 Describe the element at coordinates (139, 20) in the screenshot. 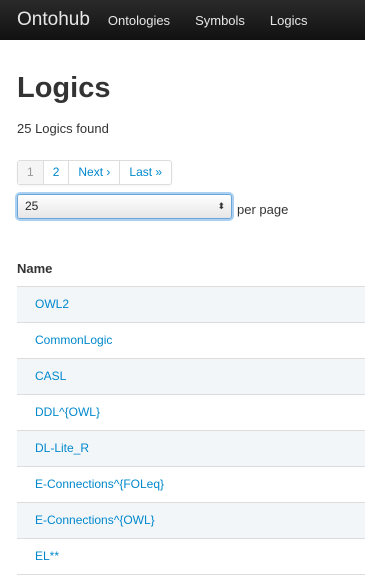

I see `nav-link-ontologies: Ontologies` at that location.